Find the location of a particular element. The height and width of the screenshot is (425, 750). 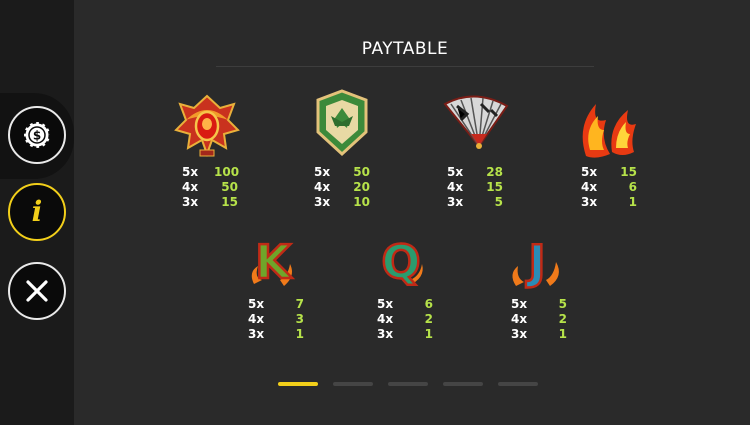

letter-j-symbol: J is located at coordinates (535, 262).